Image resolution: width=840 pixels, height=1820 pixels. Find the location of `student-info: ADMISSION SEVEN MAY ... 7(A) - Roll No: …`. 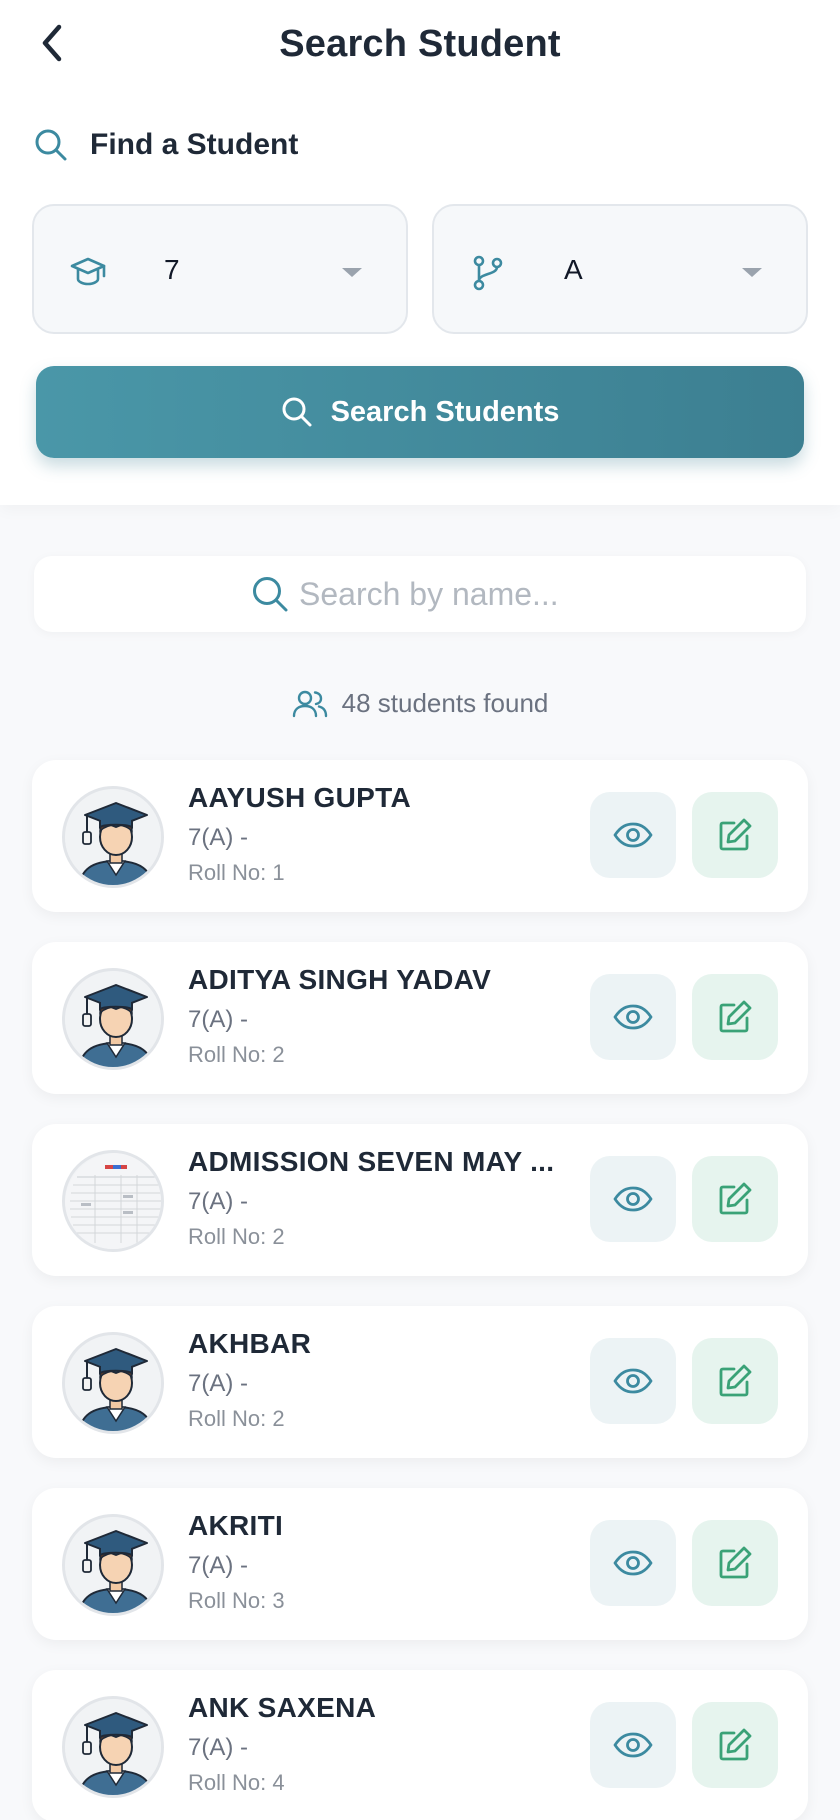

student-info: ADMISSION SEVEN MAY ... 7(A) - Roll No: … is located at coordinates (371, 1198).